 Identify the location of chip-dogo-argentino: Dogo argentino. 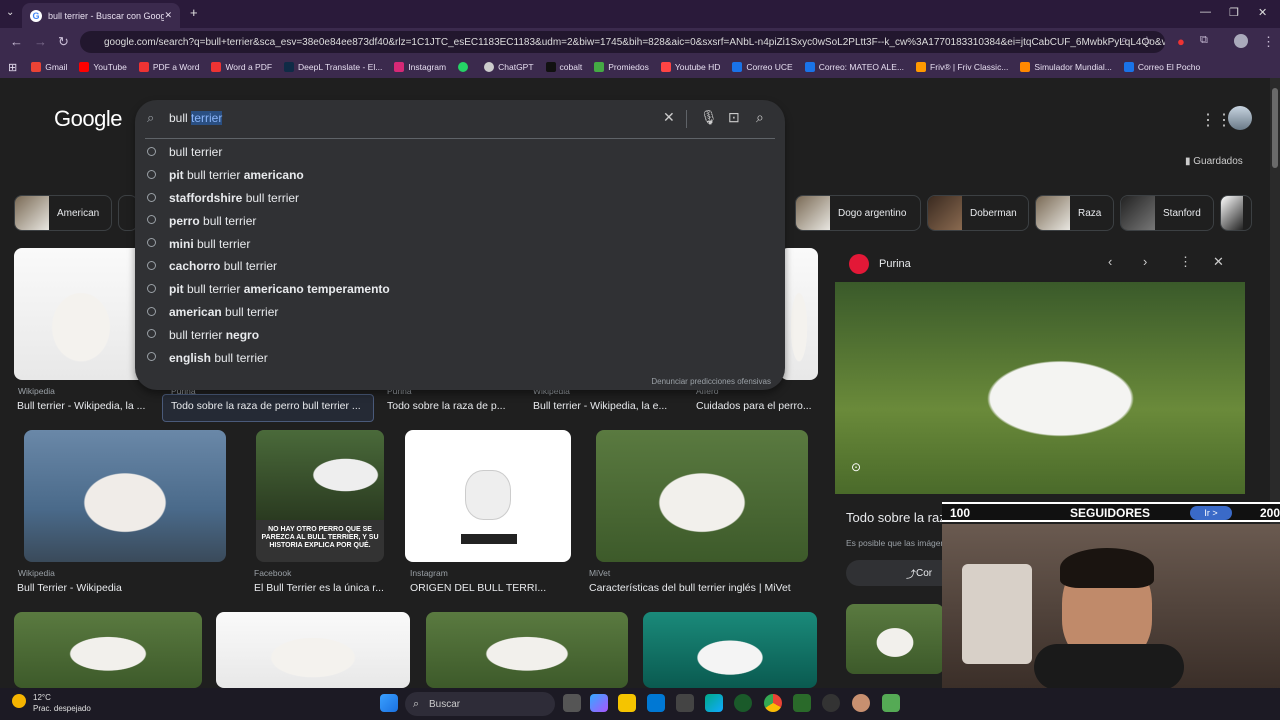
(858, 213).